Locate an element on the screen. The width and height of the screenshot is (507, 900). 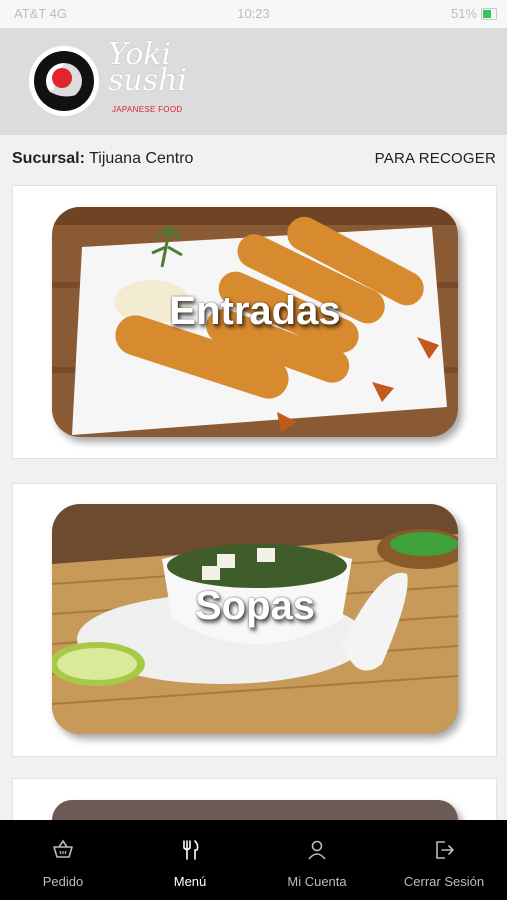
tab-menu: Menú is located at coordinates (190, 860).